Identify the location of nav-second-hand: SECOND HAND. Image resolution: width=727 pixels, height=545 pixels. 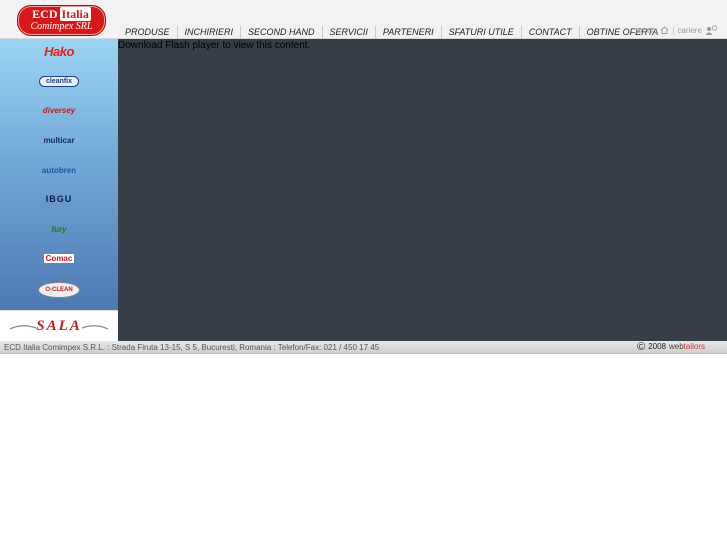
(282, 32).